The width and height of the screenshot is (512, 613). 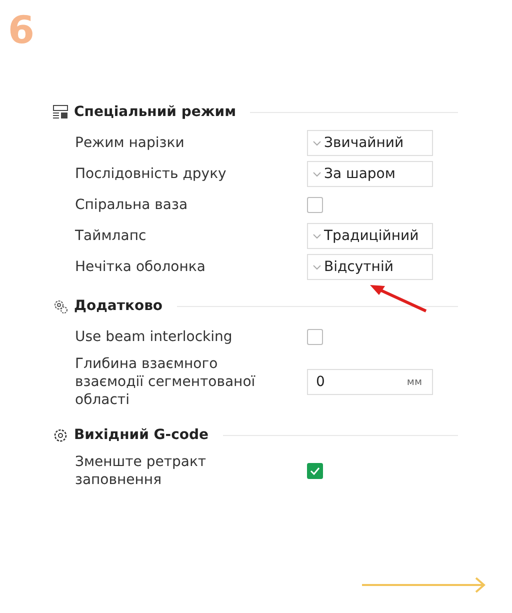 I want to click on setting-label: Режим нарізки, so click(x=130, y=143).